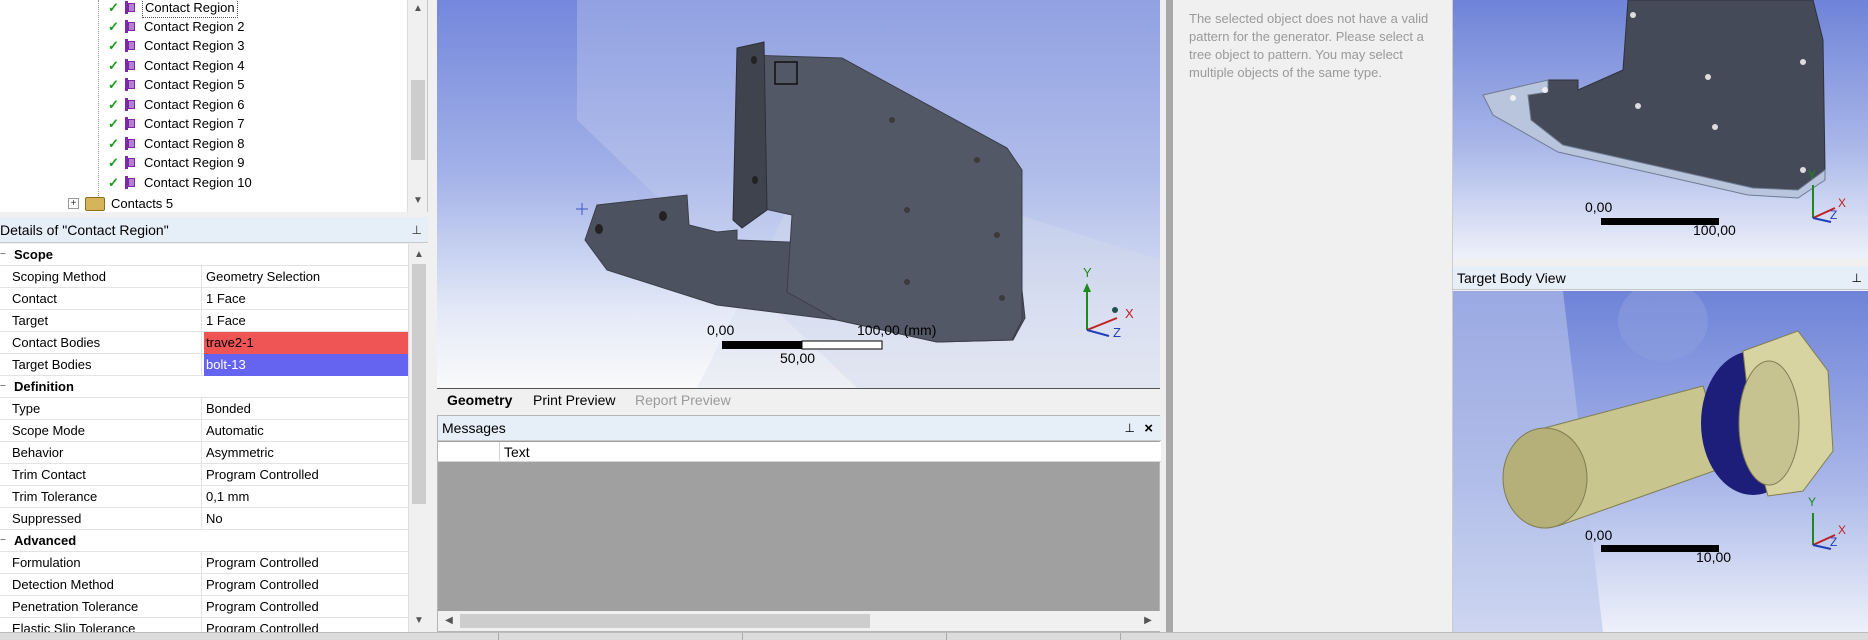 This screenshot has height=640, width=1868. I want to click on detail-value: Bonded, so click(306, 409).